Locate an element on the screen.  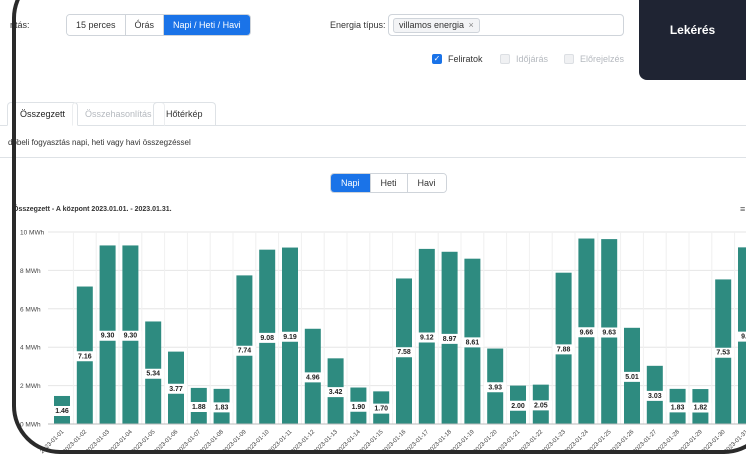
data-label: 2.00 is located at coordinates (518, 406).